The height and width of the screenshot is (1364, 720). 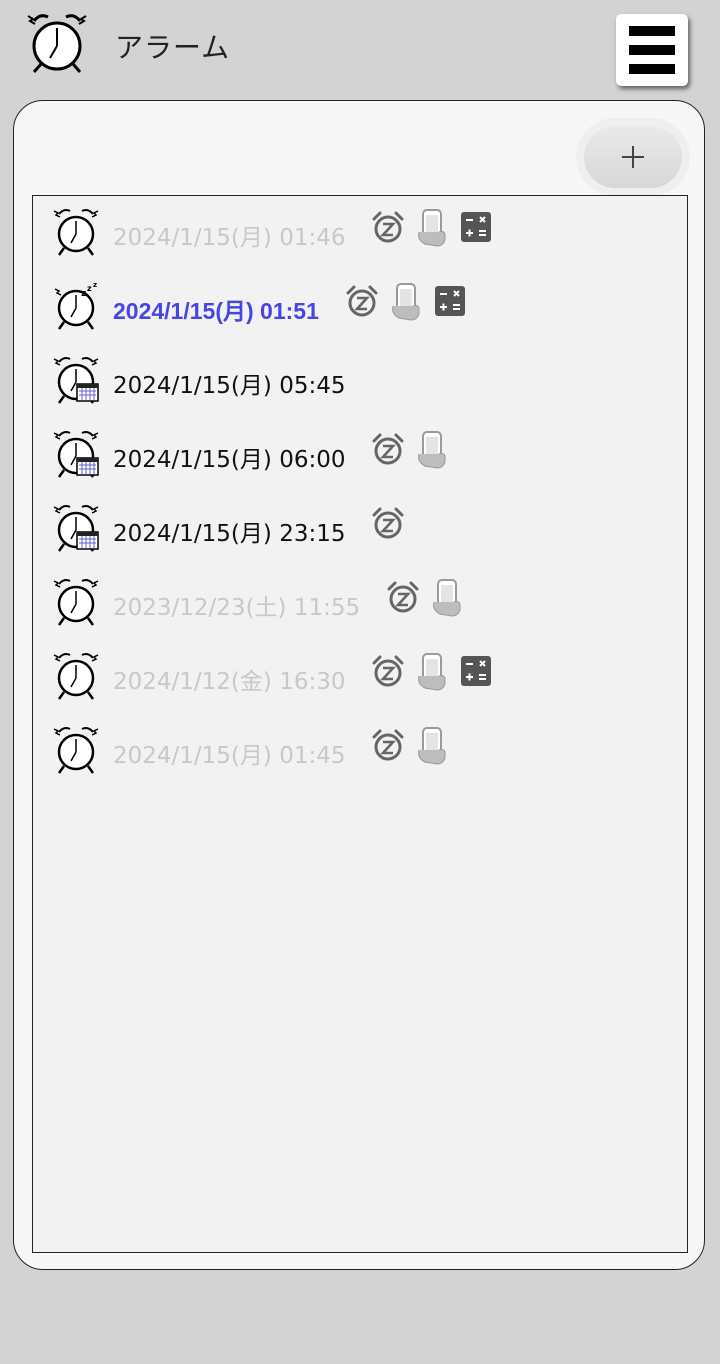 I want to click on menu-button, so click(x=652, y=50).